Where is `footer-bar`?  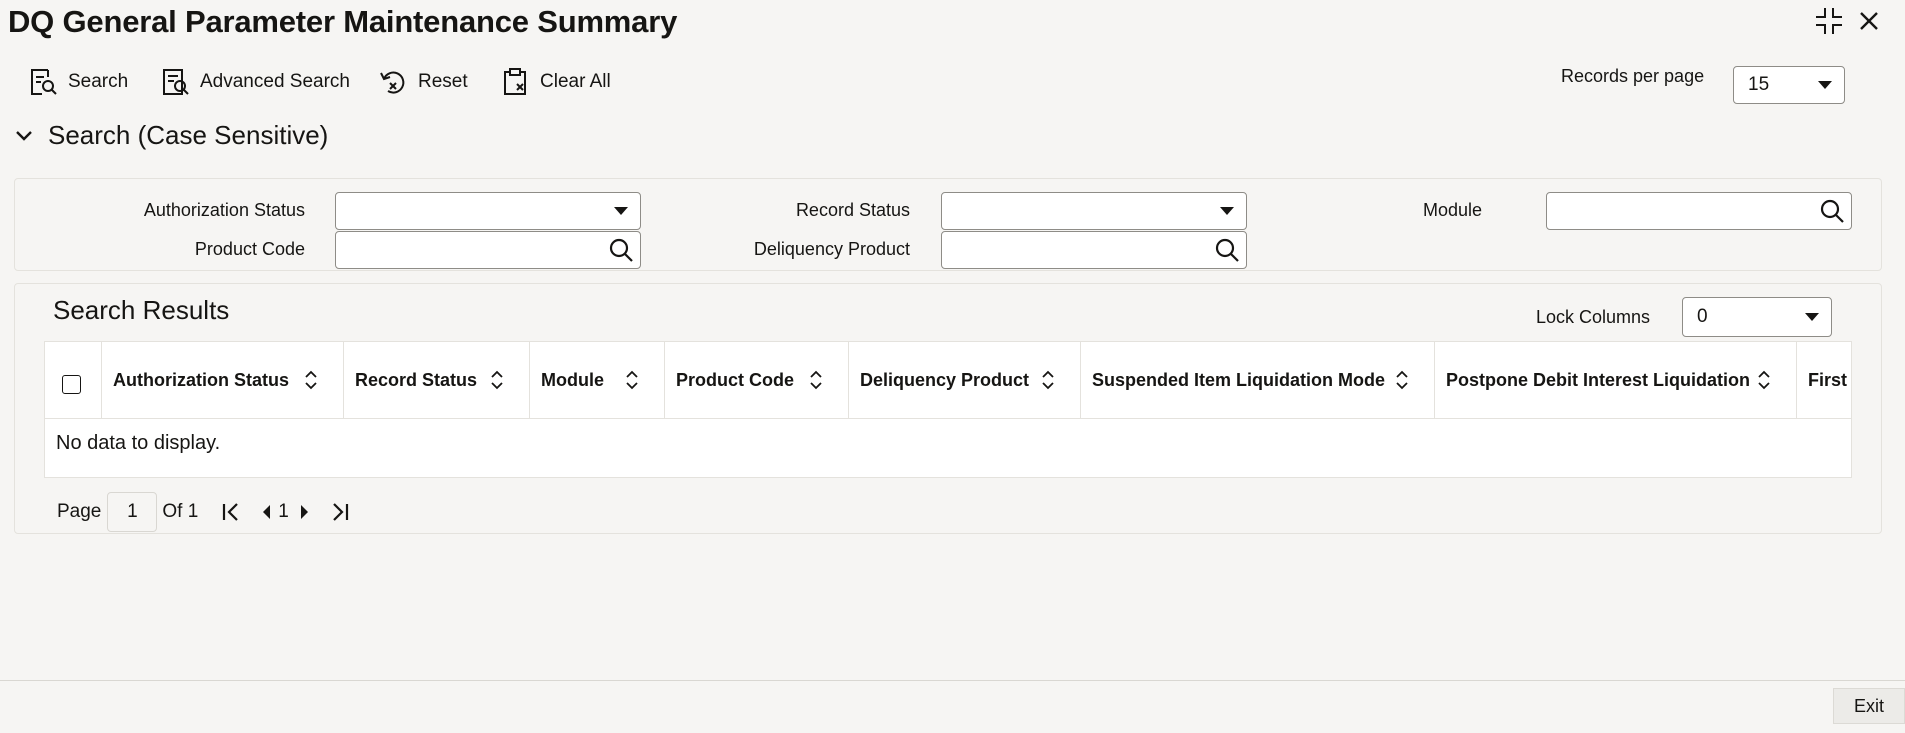 footer-bar is located at coordinates (952, 706).